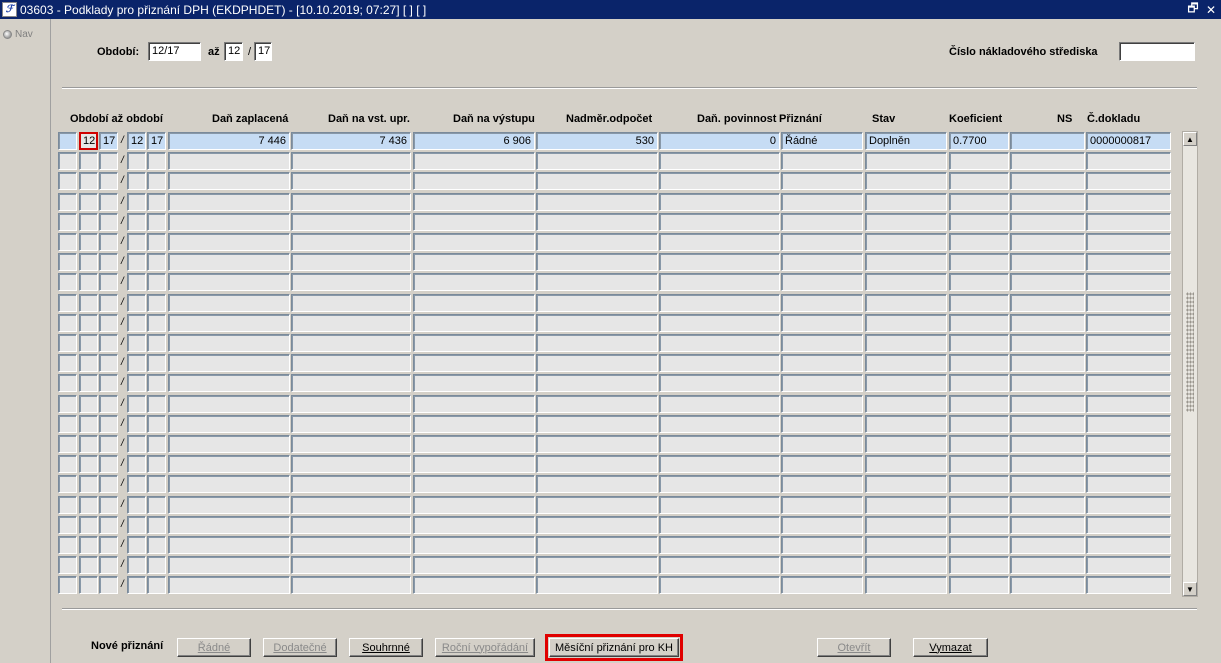 The height and width of the screenshot is (663, 1221). I want to click on radne-button: Řádné, so click(214, 647).